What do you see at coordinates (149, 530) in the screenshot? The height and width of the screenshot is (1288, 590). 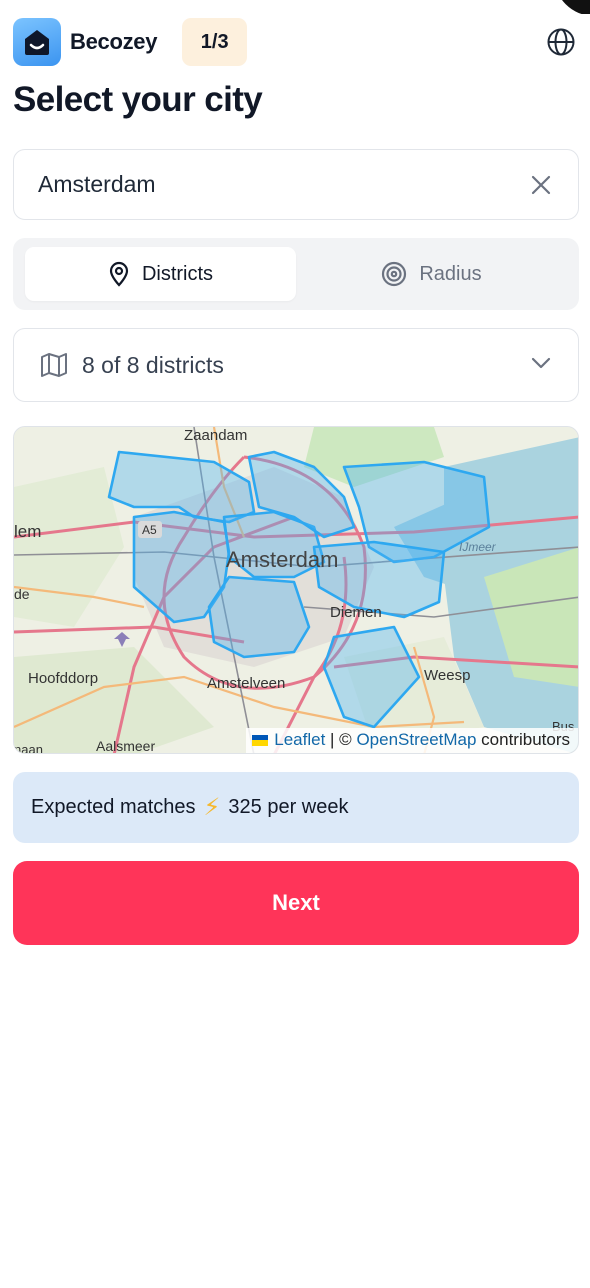 I see `map-label-a5: A5` at bounding box center [149, 530].